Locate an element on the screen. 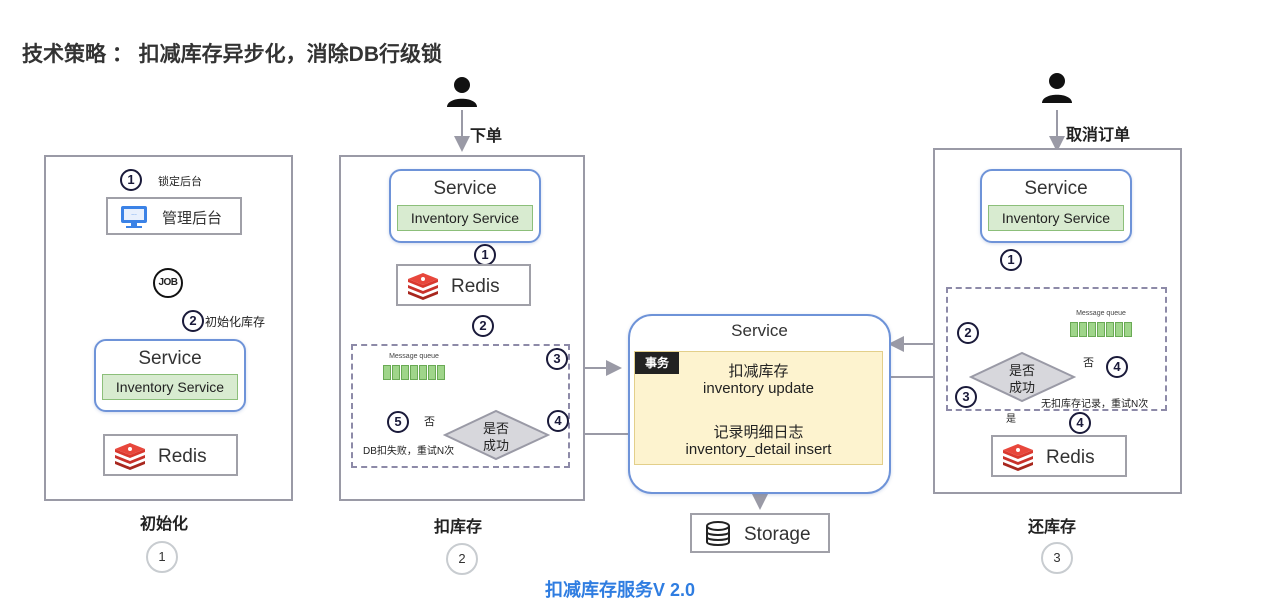 This screenshot has width=1268, height=605. tx-line4: inventory_detail insert is located at coordinates (758, 449).